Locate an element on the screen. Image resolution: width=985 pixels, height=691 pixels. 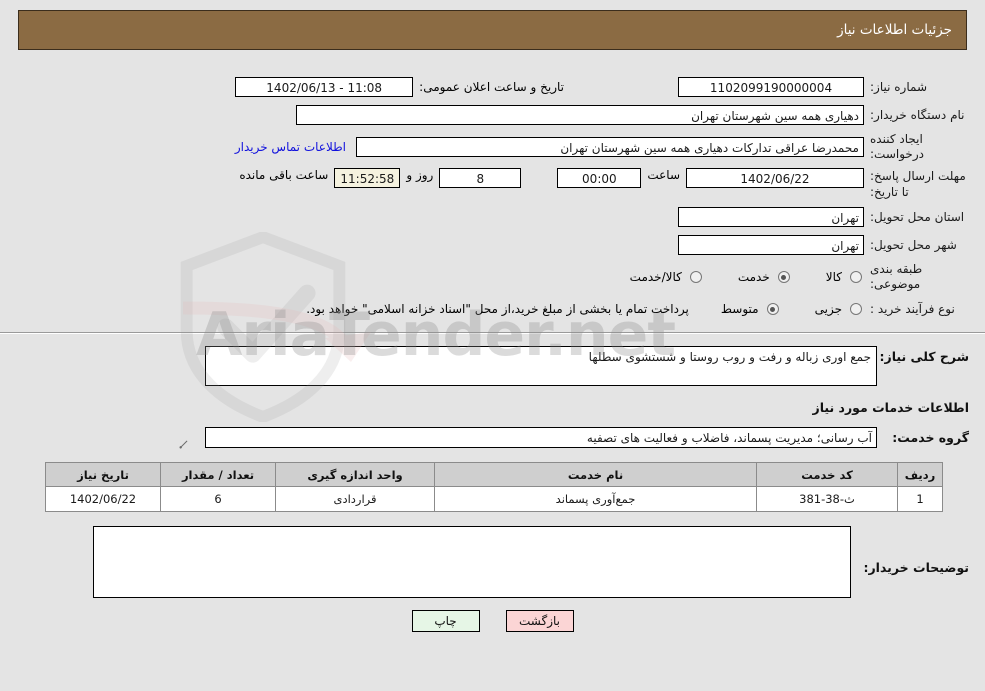
category-option-label: کالا is located at coordinates (833, 277).